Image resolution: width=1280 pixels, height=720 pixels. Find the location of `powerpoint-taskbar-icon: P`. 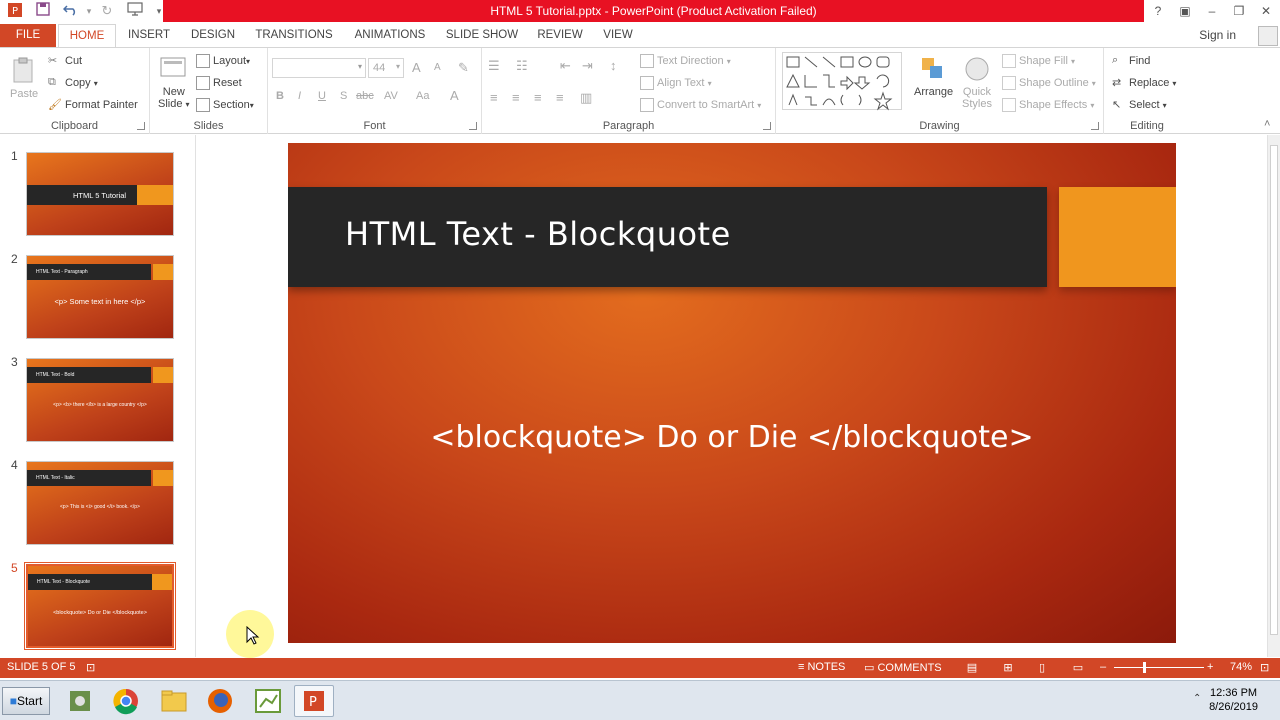

powerpoint-taskbar-icon: P is located at coordinates (314, 701).